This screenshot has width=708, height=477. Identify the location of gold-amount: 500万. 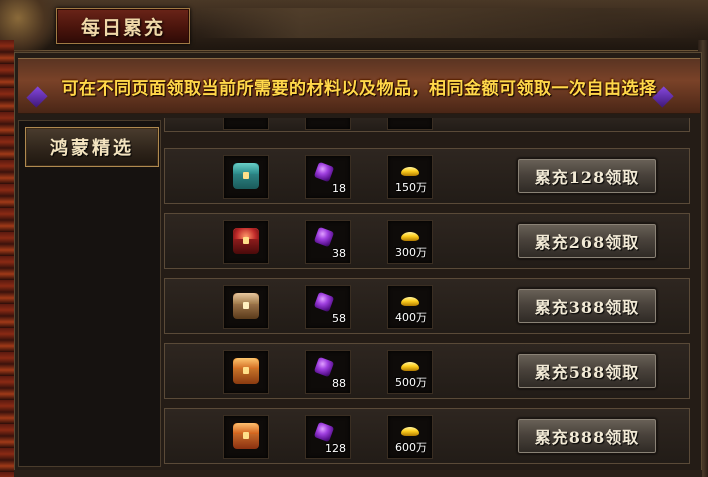
(411, 382).